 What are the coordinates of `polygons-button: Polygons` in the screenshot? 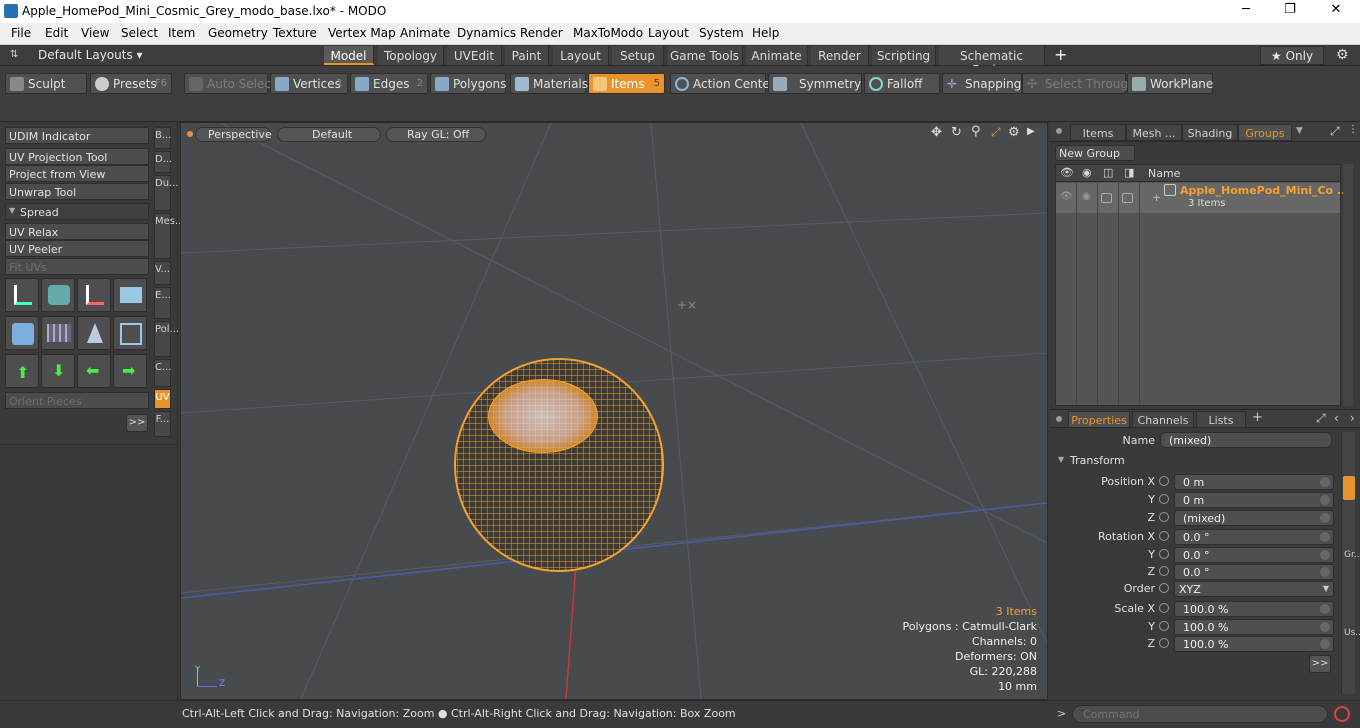 It's located at (468, 83).